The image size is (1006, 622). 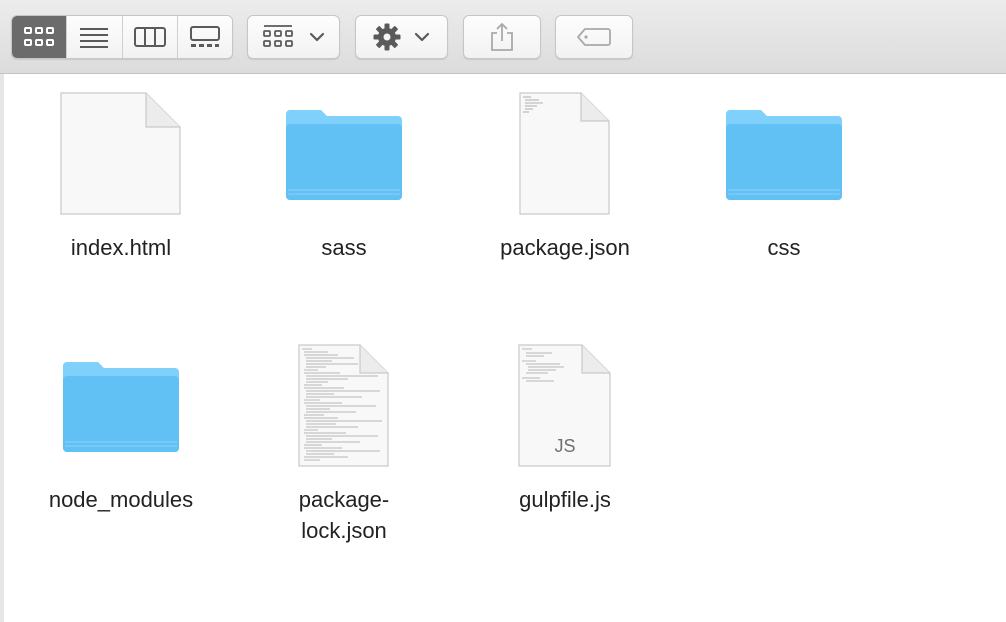 What do you see at coordinates (565, 406) in the screenshot?
I see `js-file-icon: JS` at bounding box center [565, 406].